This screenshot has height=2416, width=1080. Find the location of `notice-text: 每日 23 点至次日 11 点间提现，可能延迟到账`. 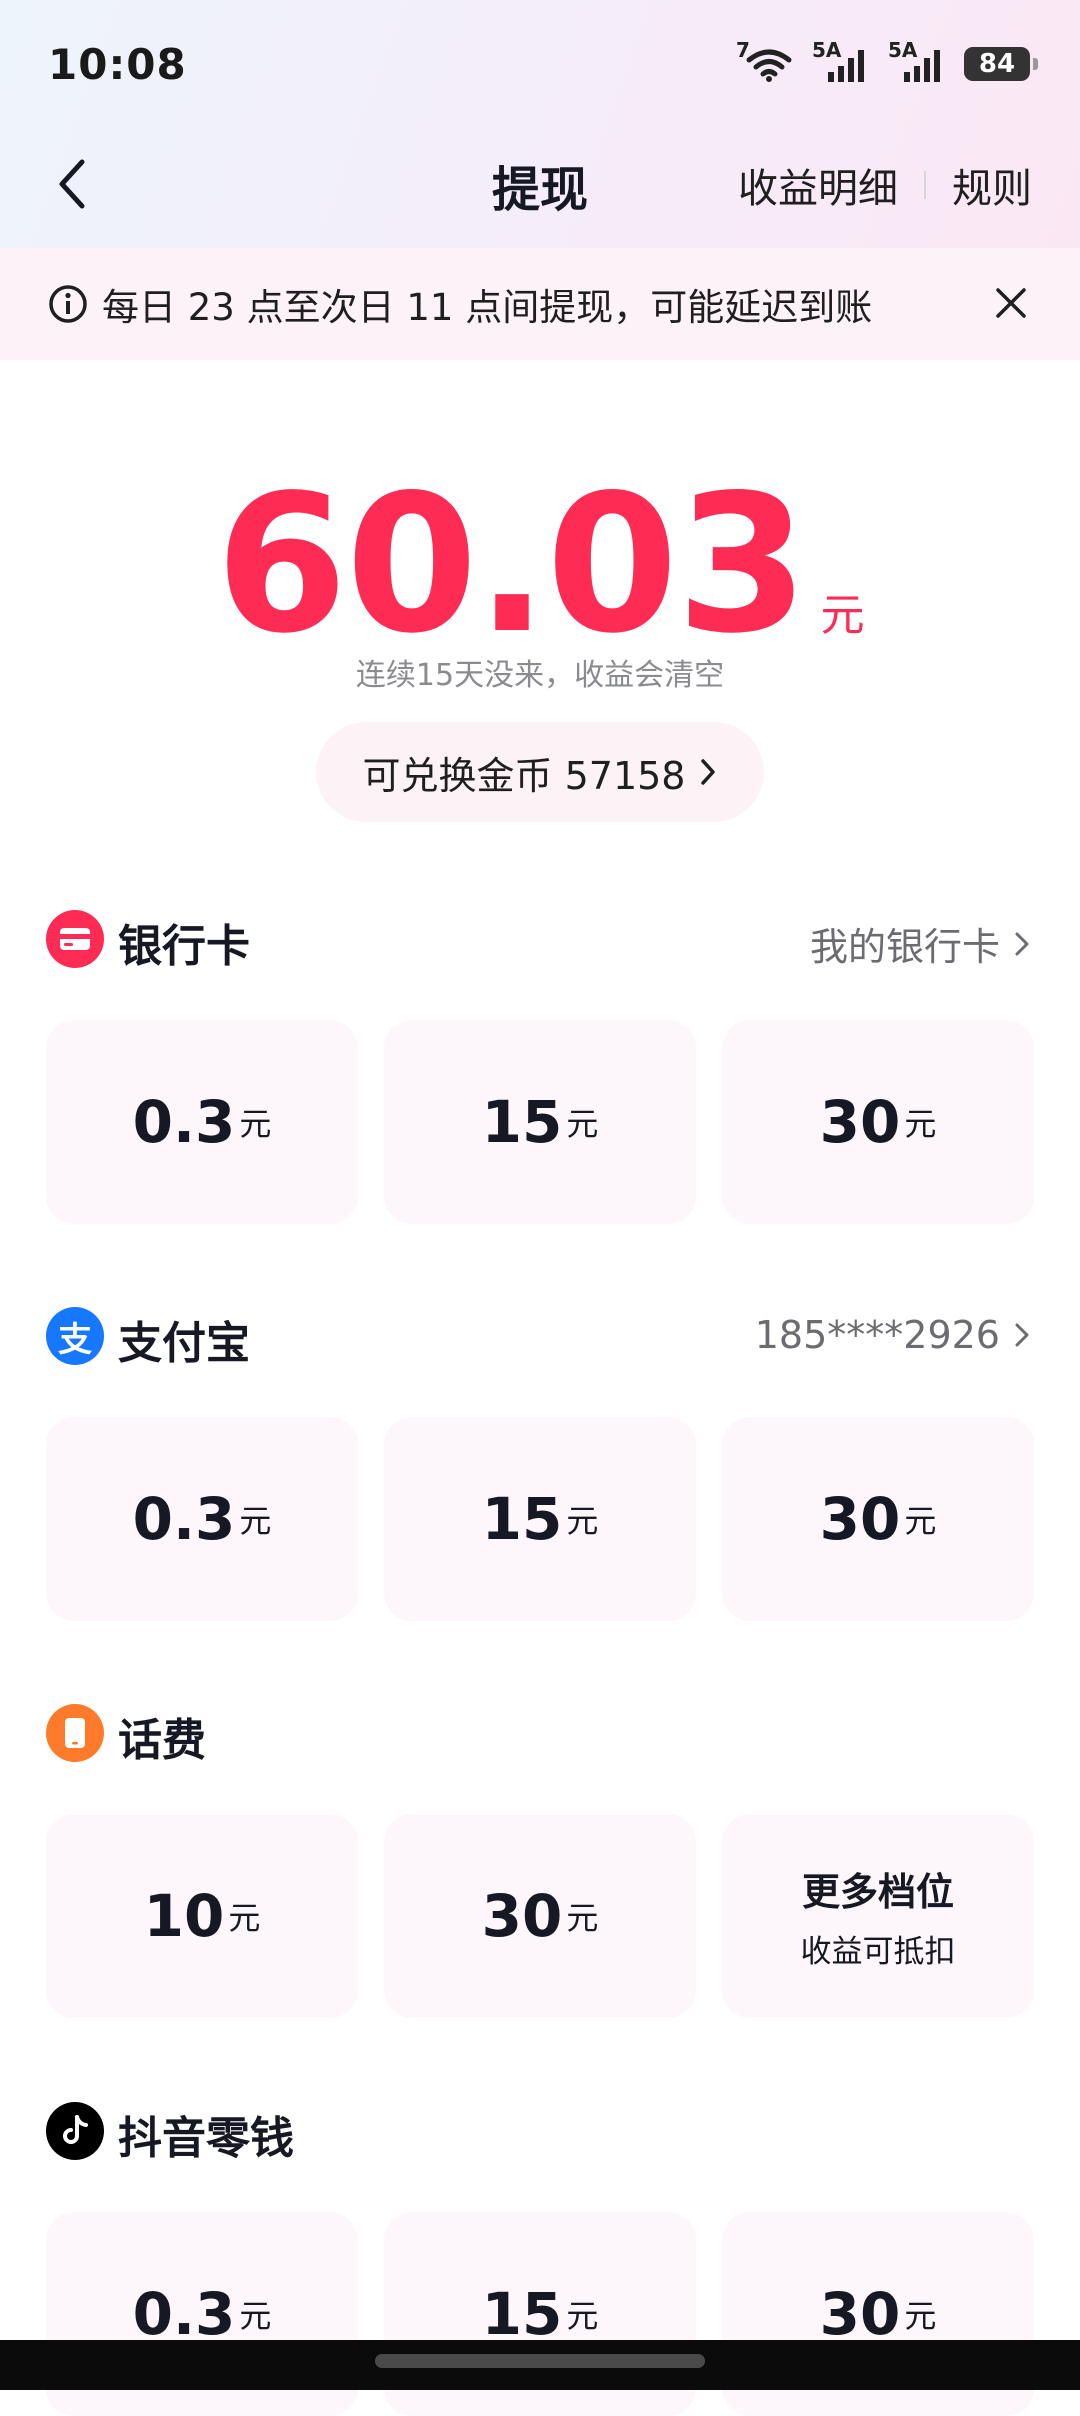

notice-text: 每日 23 点至次日 11 点间提现，可能延迟到账 is located at coordinates (487, 307).